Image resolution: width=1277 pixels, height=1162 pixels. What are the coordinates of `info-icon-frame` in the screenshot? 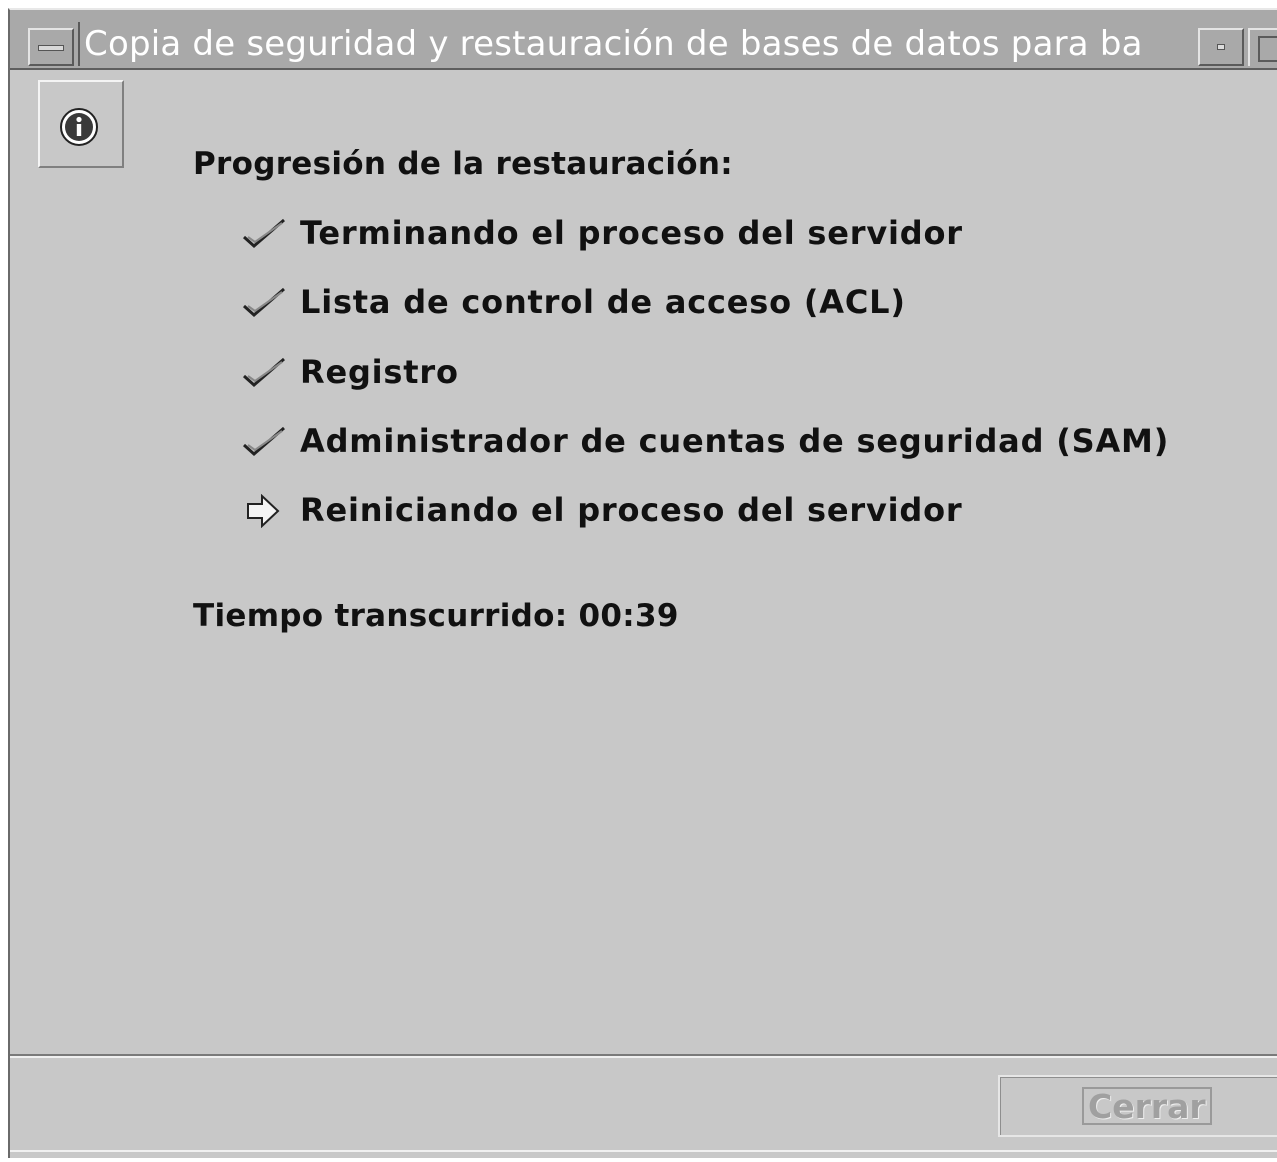 It's located at (81, 124).